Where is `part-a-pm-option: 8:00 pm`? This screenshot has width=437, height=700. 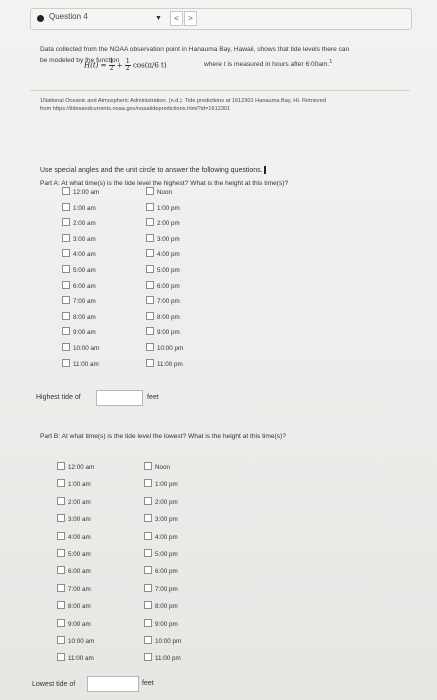 part-a-pm-option: 8:00 pm is located at coordinates (163, 316).